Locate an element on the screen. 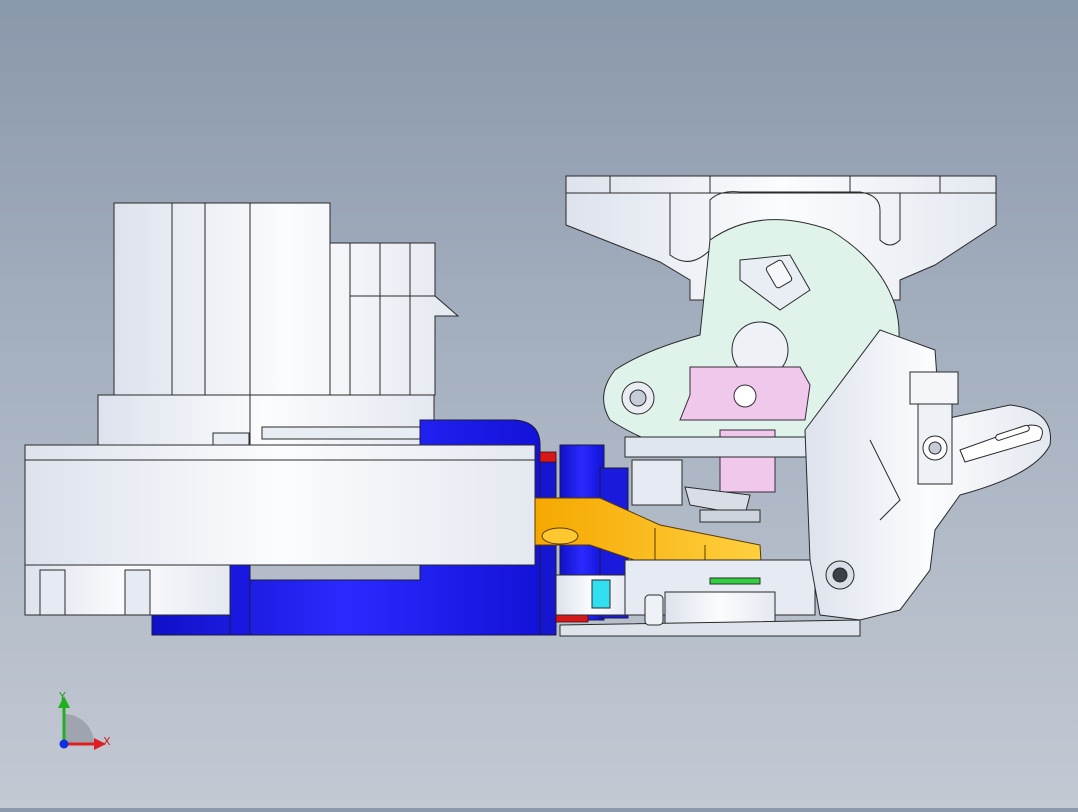 The height and width of the screenshot is (812, 1078). triad-quadrant is located at coordinates (79, 729).